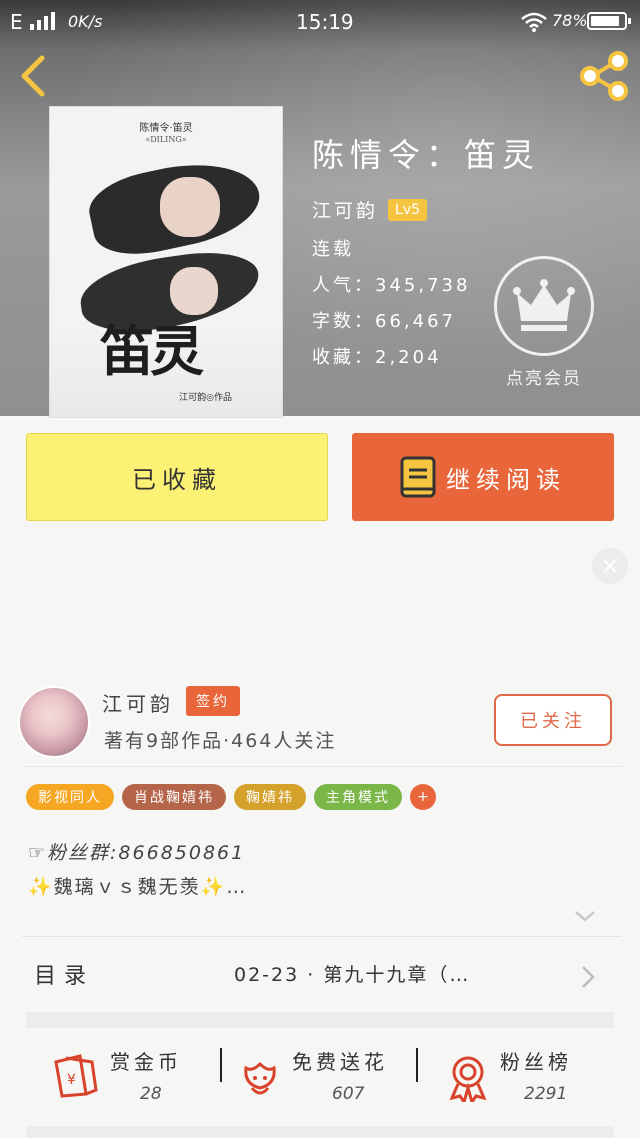 This screenshot has height=1138, width=640. I want to click on author-card: 江可韵 签约 著有9部作品·464人关注 已关注, so click(320, 723).